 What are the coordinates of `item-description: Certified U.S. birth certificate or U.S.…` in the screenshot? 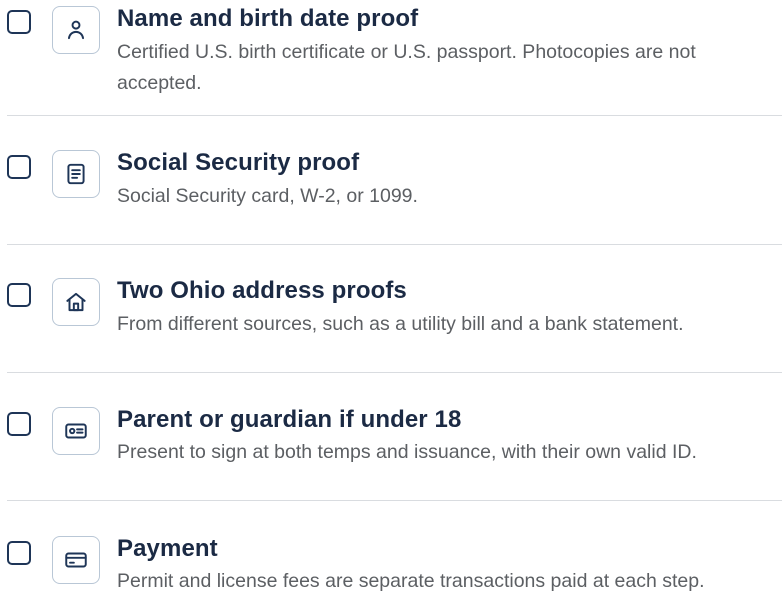 It's located at (406, 67).